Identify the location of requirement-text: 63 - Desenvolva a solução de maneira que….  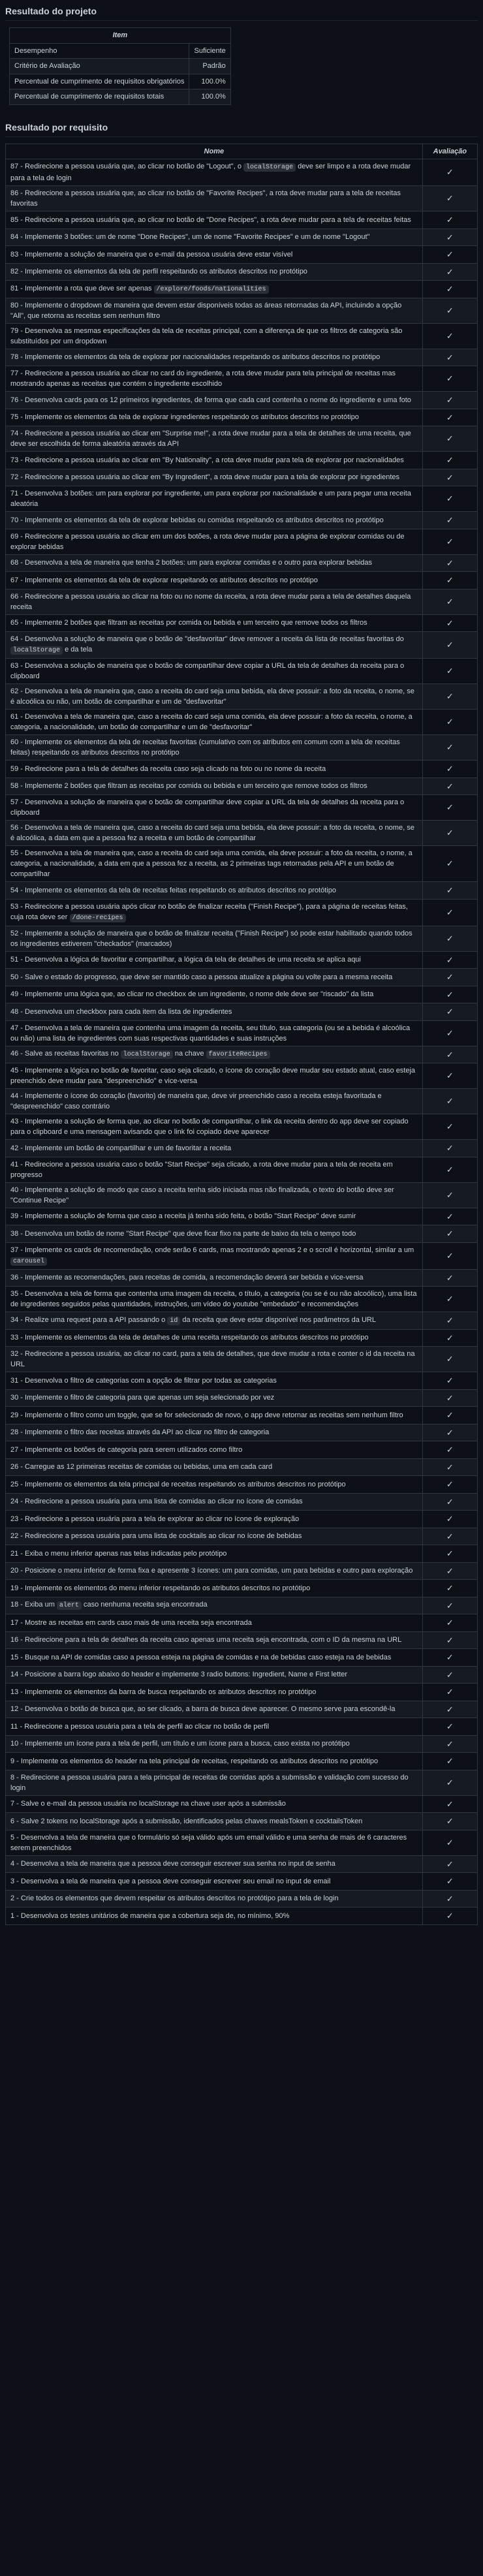
(207, 671).